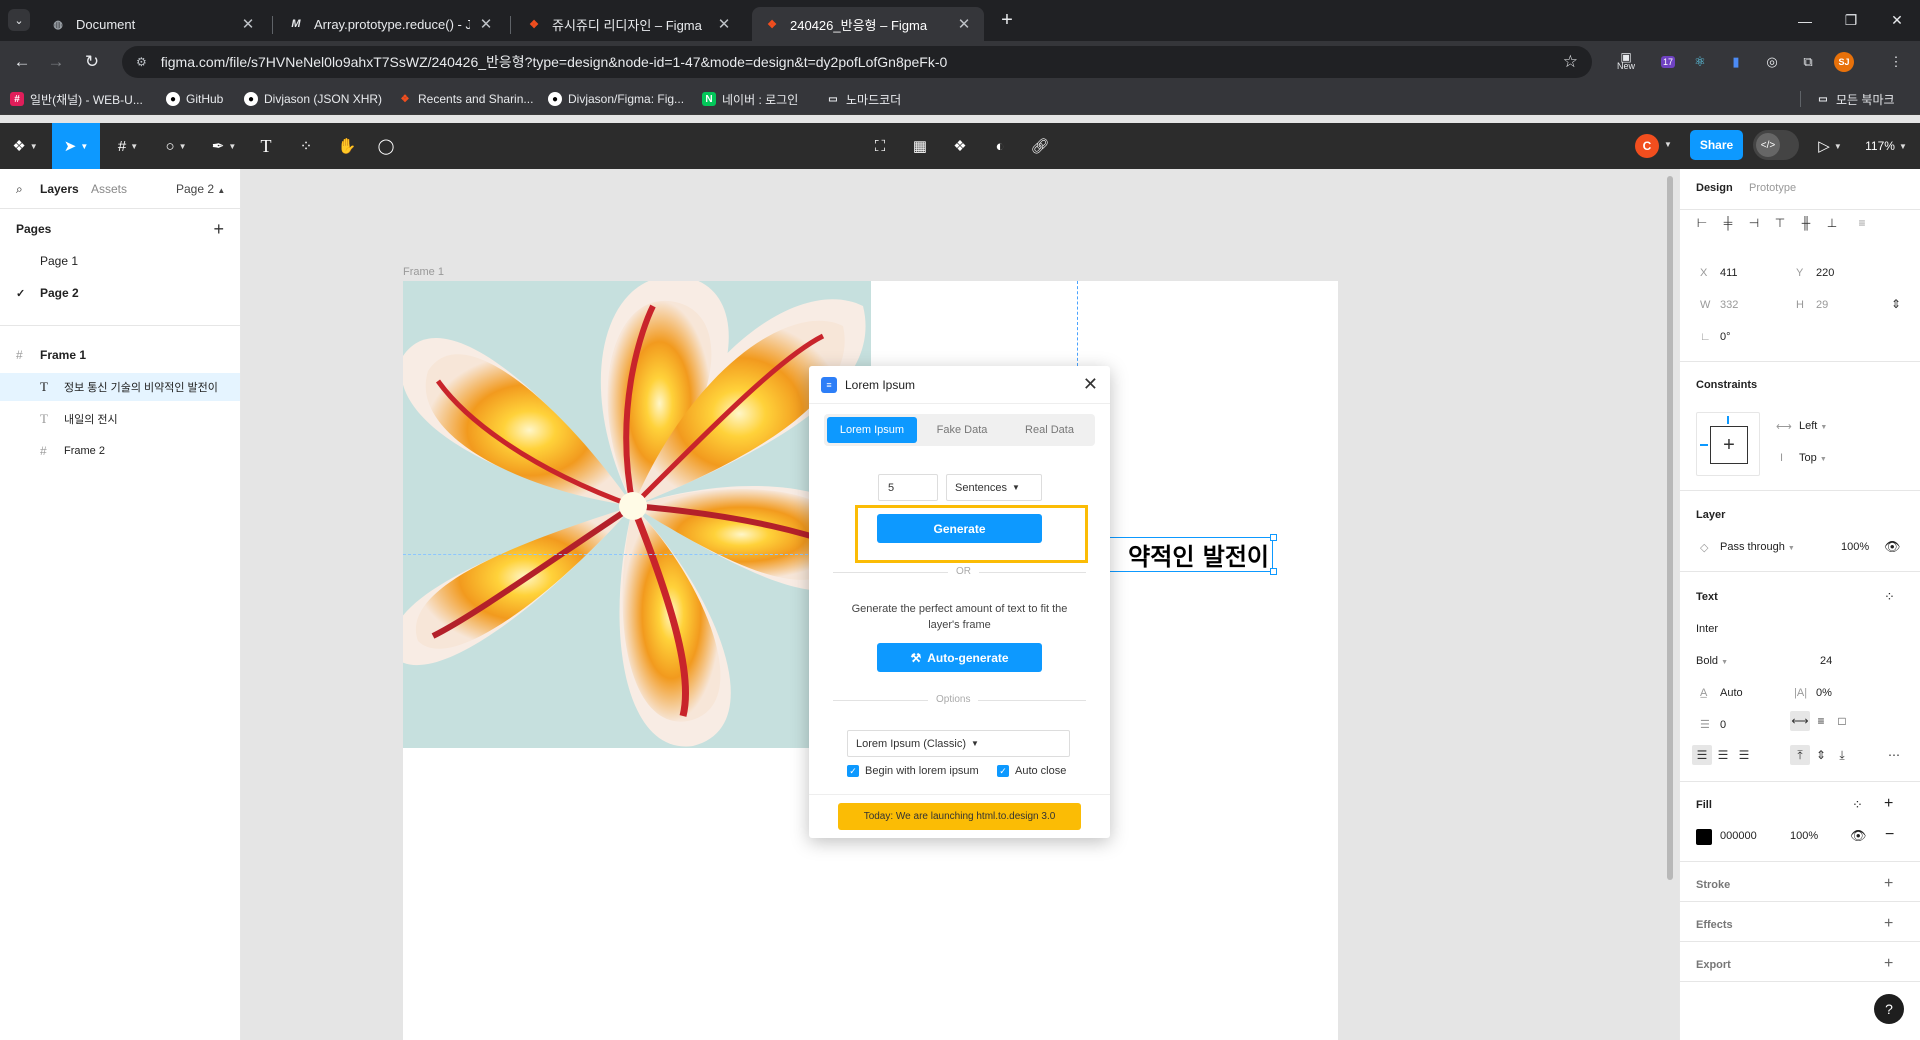  What do you see at coordinates (141, 62) in the screenshot?
I see `site-info-icon: ⚙` at bounding box center [141, 62].